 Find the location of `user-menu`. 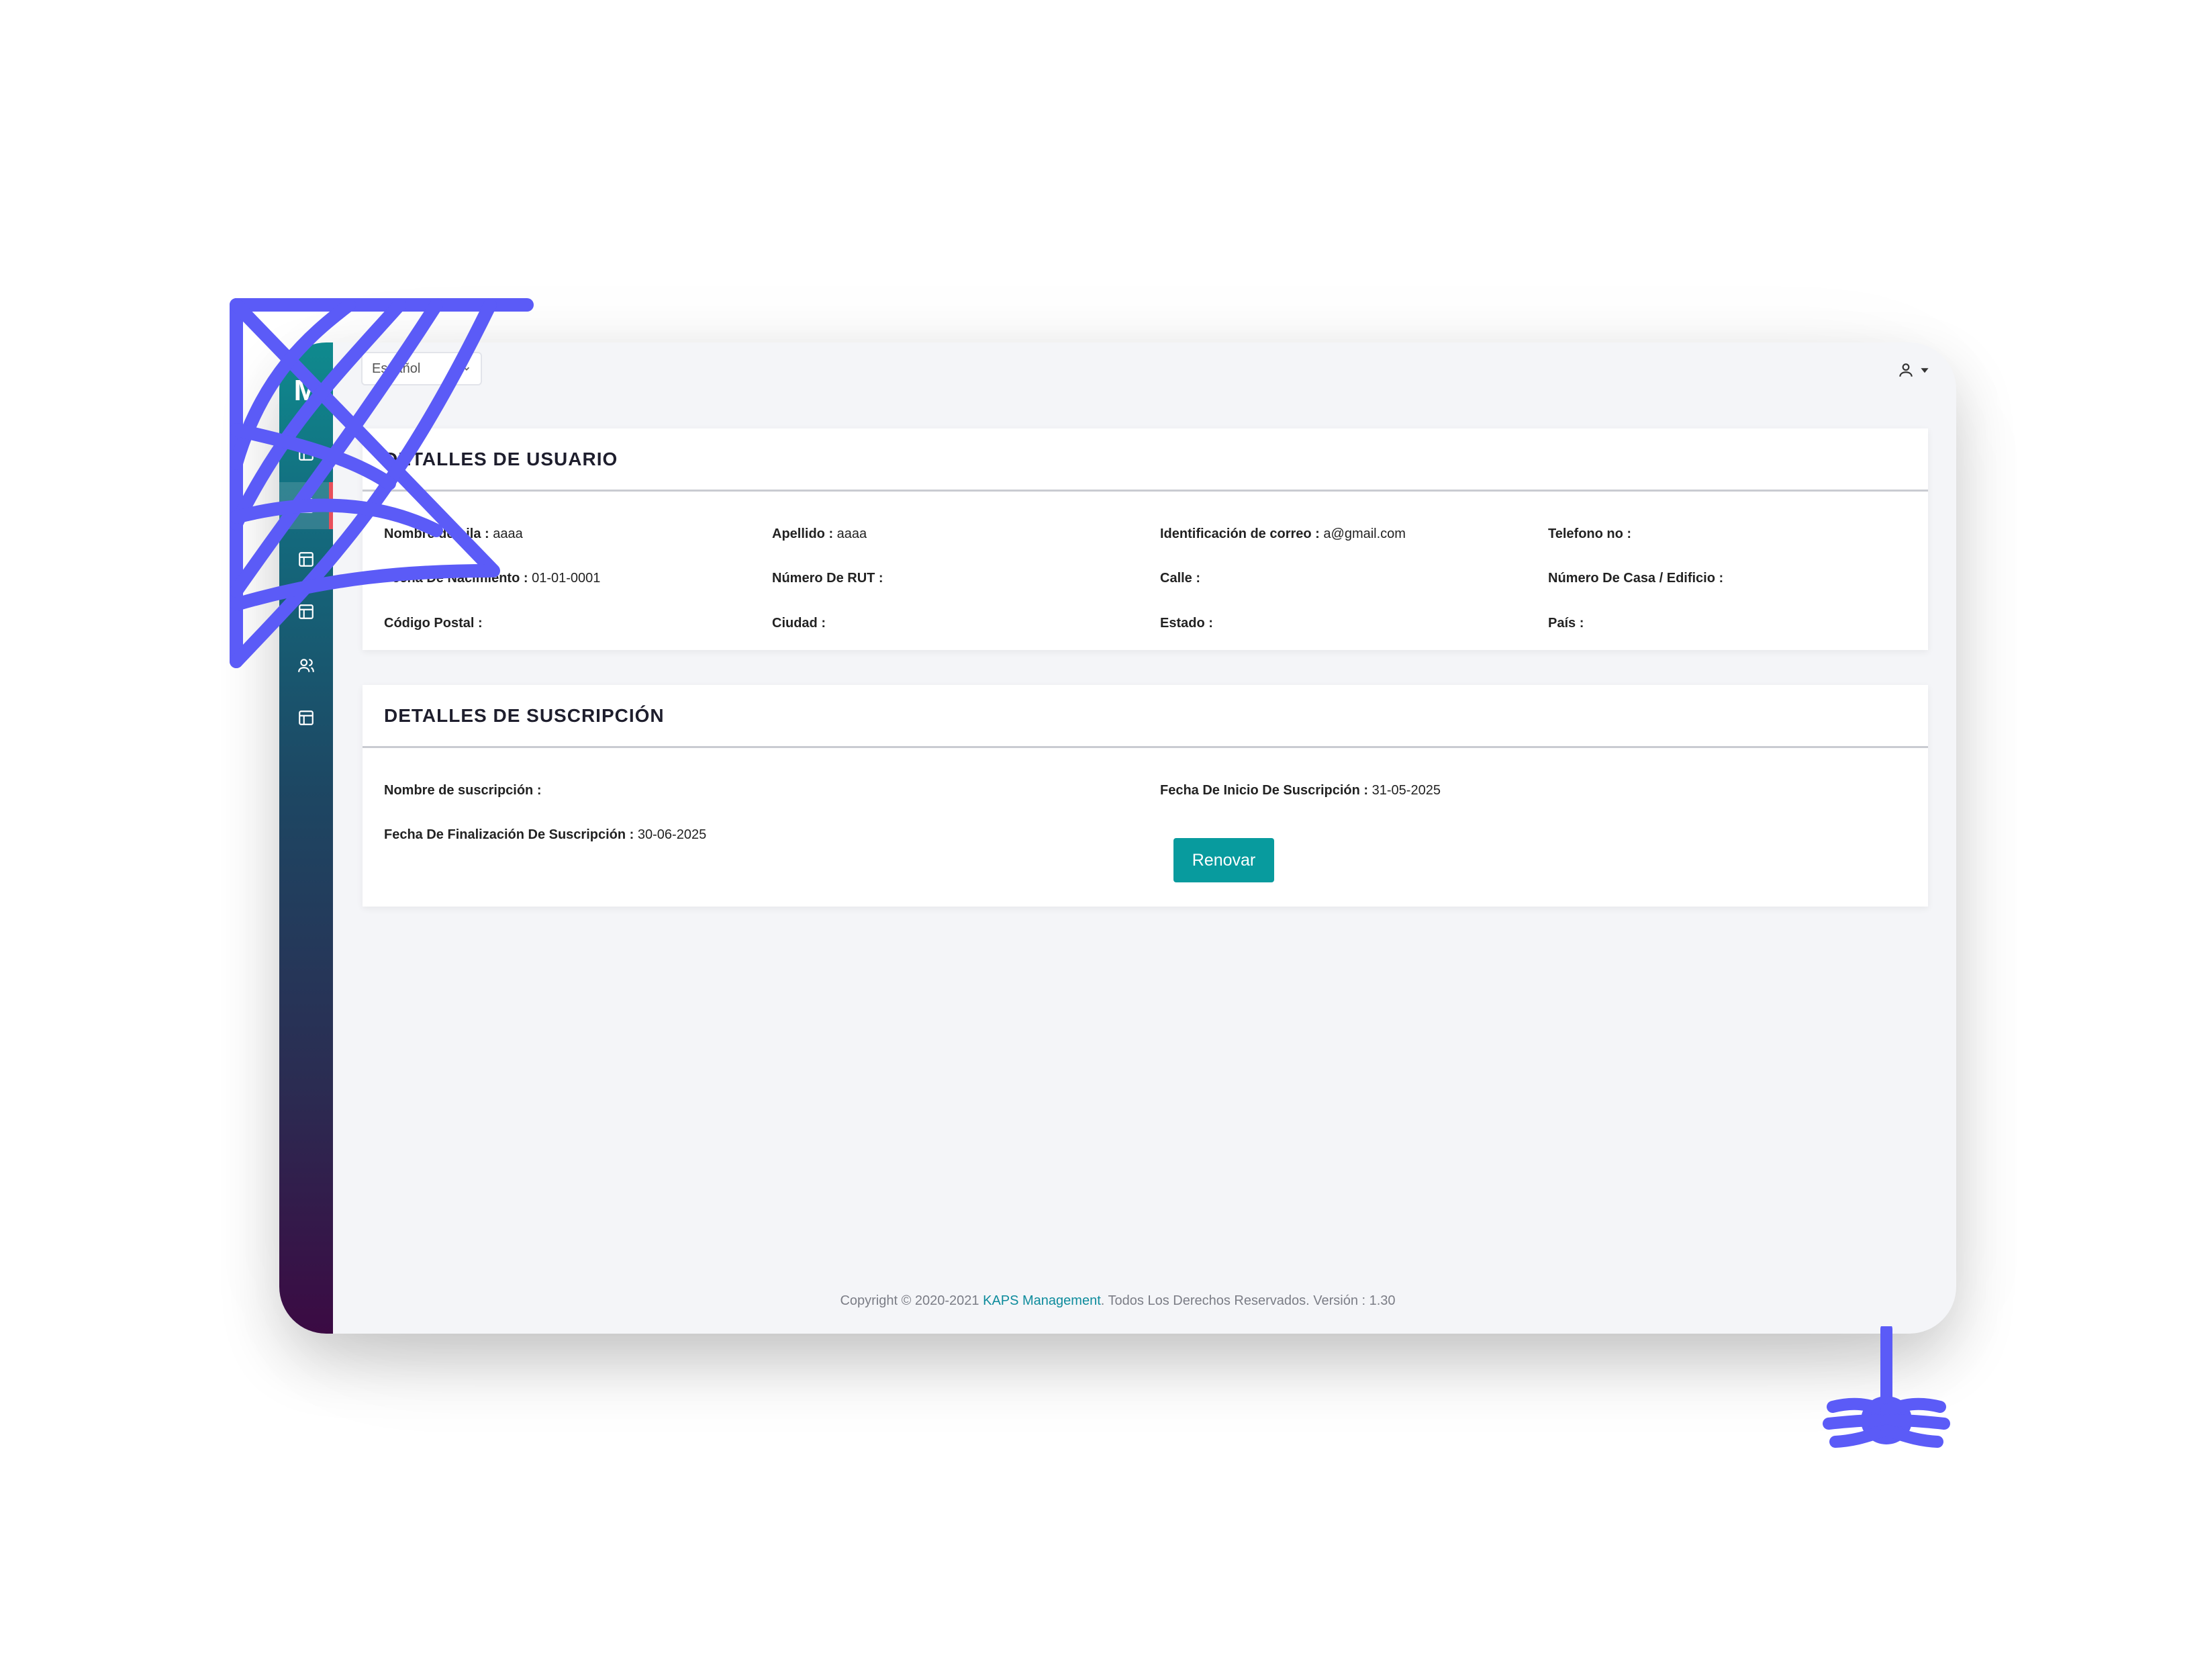

user-menu is located at coordinates (1913, 370).